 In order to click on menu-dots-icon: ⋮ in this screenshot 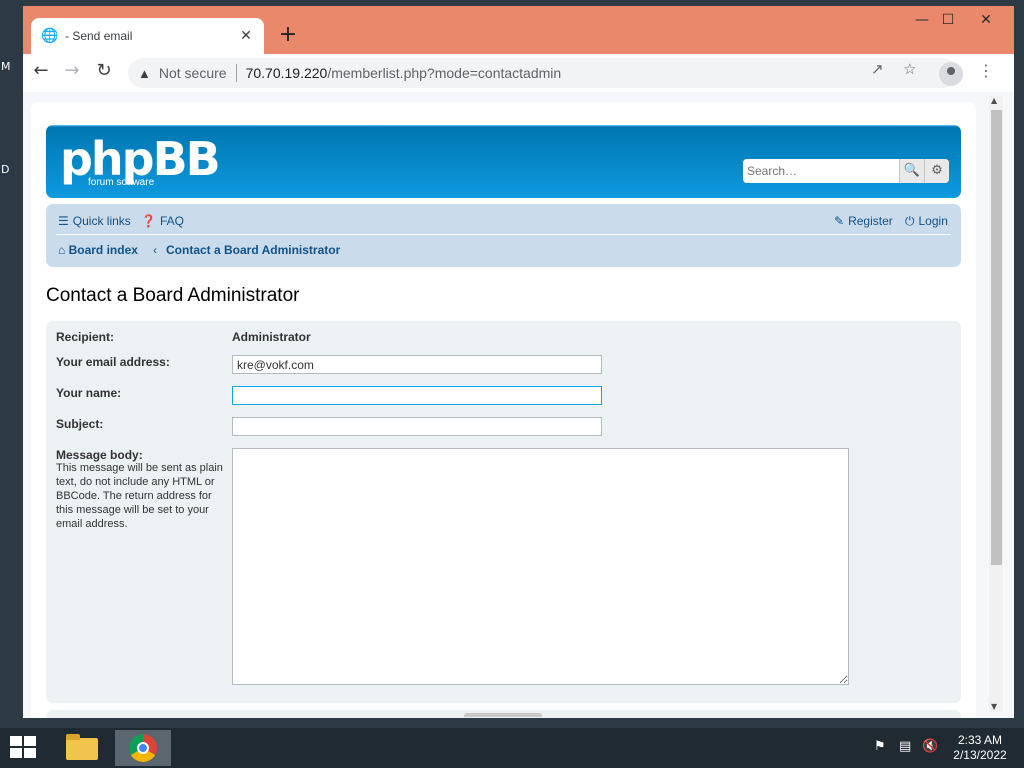, I will do `click(986, 70)`.